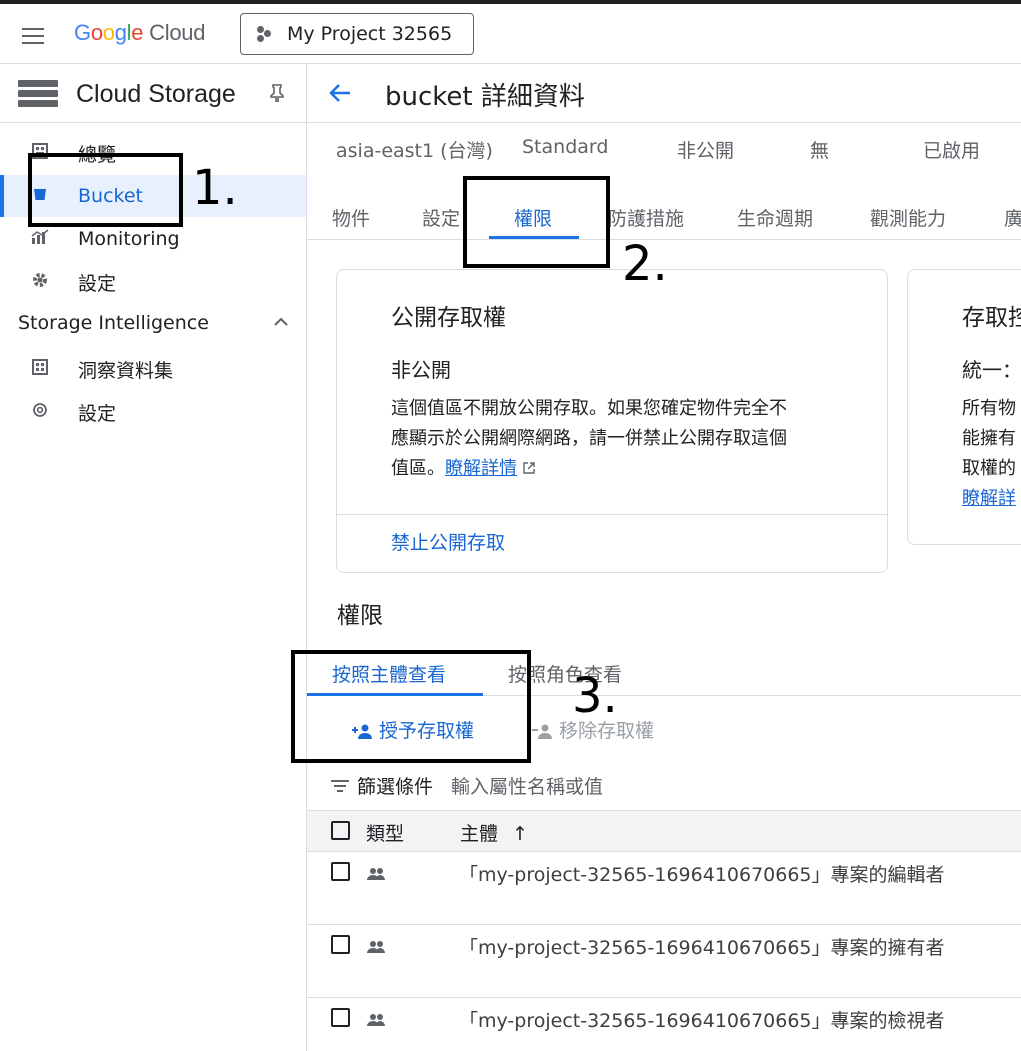 The height and width of the screenshot is (1051, 1021). What do you see at coordinates (38, 94) in the screenshot?
I see `cloud-storage-icon` at bounding box center [38, 94].